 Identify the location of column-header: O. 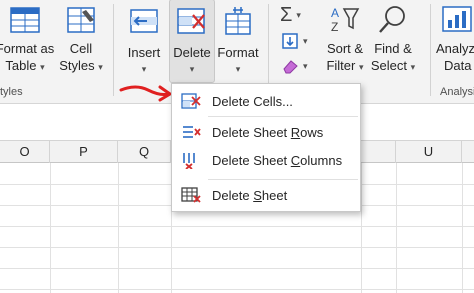
(25, 152).